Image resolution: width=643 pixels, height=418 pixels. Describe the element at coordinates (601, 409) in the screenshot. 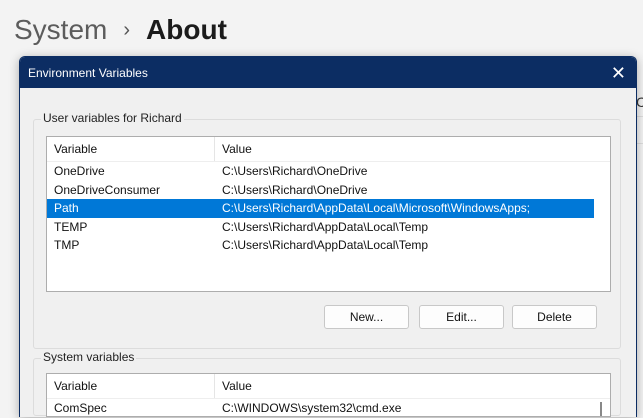

I see `scrollbar` at that location.